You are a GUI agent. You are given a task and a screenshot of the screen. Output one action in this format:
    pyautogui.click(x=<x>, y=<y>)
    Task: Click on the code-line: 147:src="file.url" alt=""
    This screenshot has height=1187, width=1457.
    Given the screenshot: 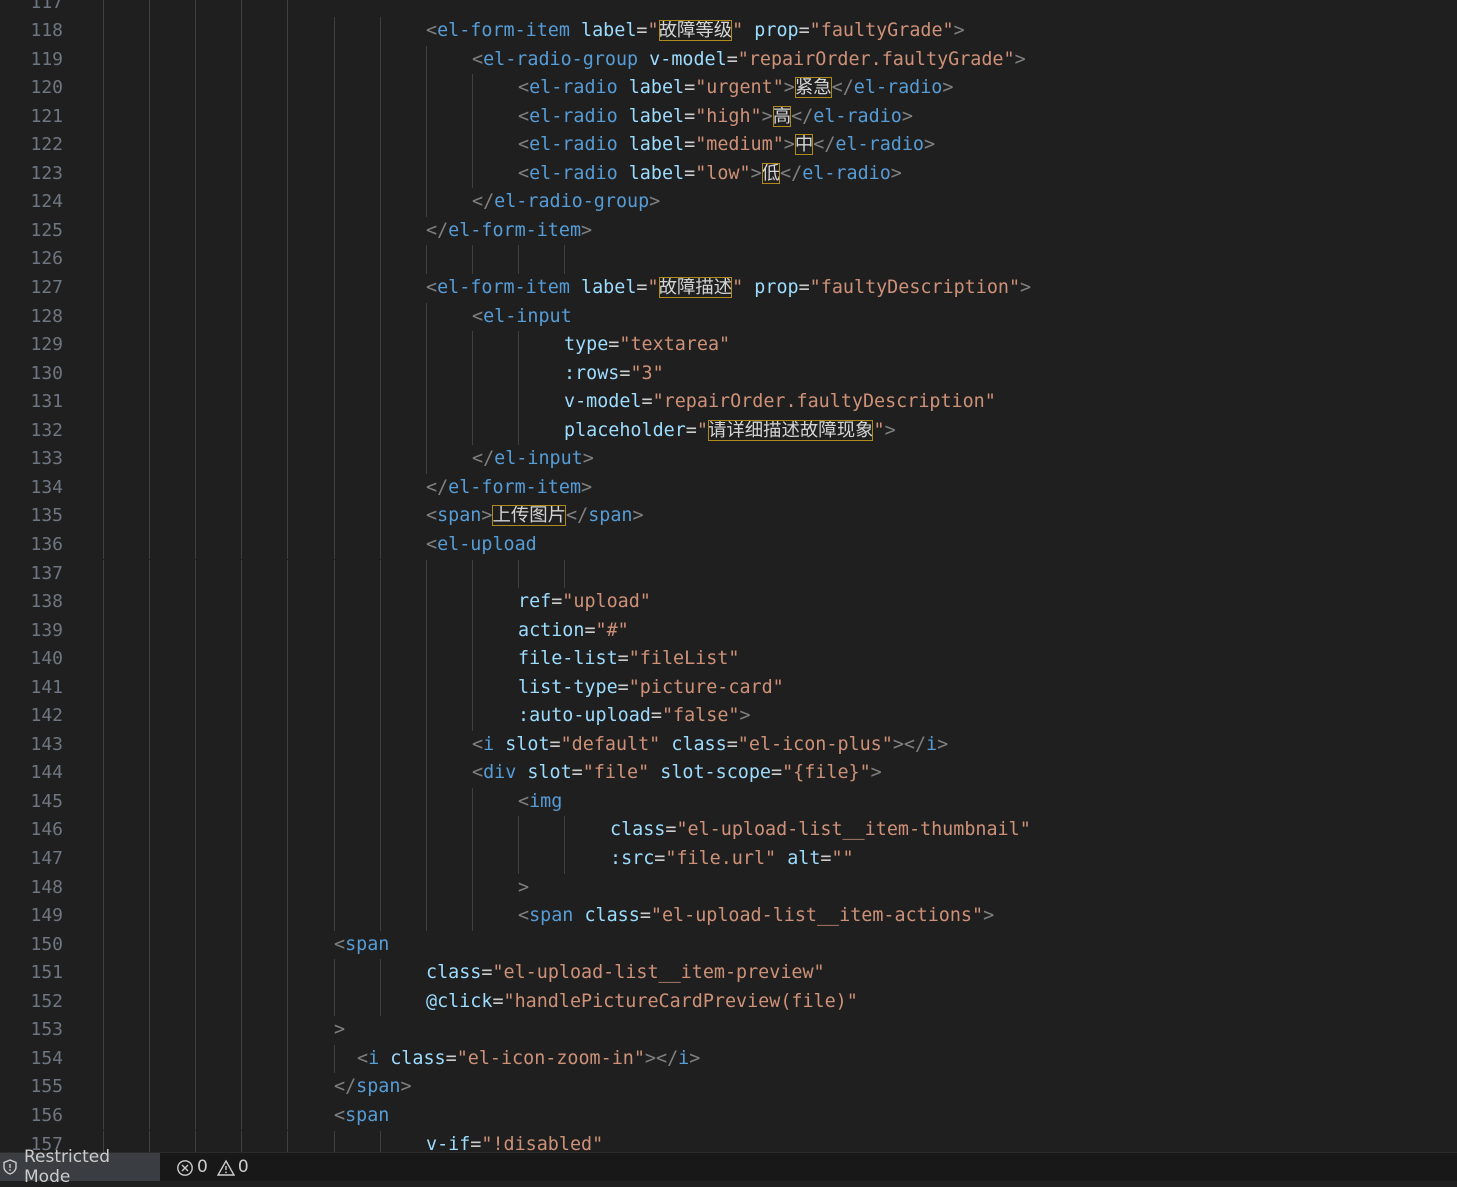 What is the action you would take?
    pyautogui.click(x=728, y=859)
    